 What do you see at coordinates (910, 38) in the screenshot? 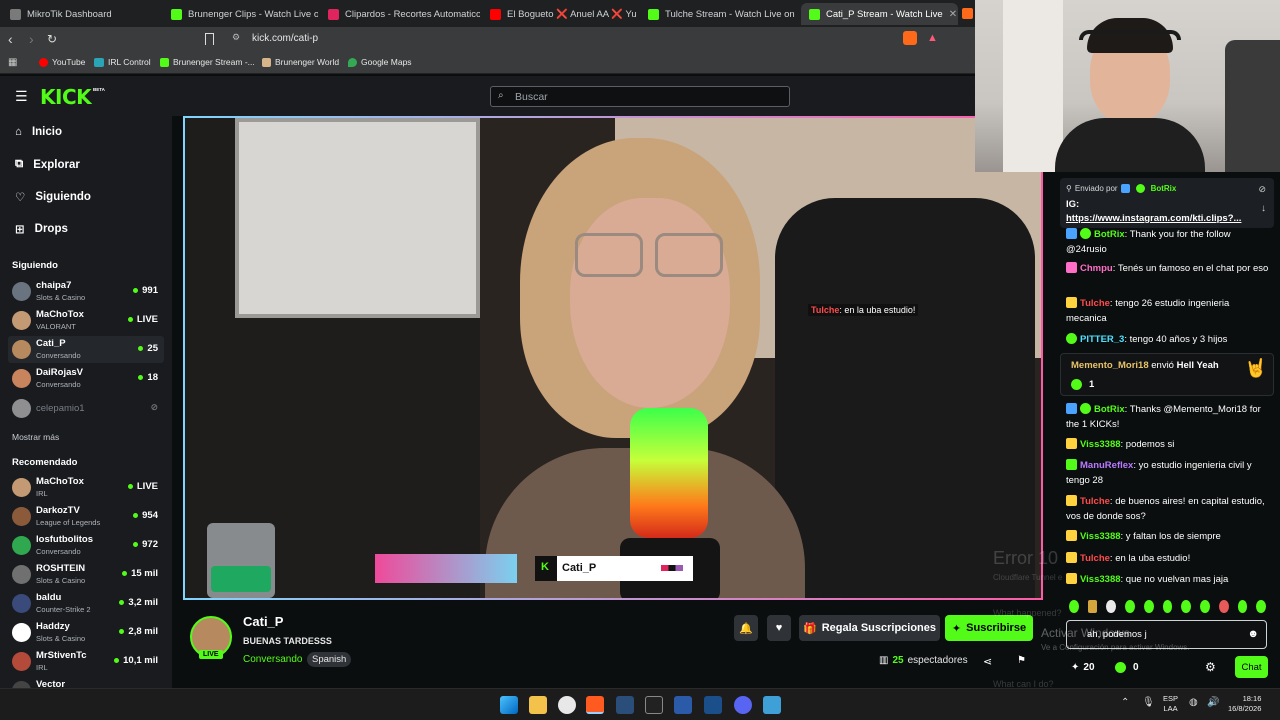
I see `brave-shields-icon` at bounding box center [910, 38].